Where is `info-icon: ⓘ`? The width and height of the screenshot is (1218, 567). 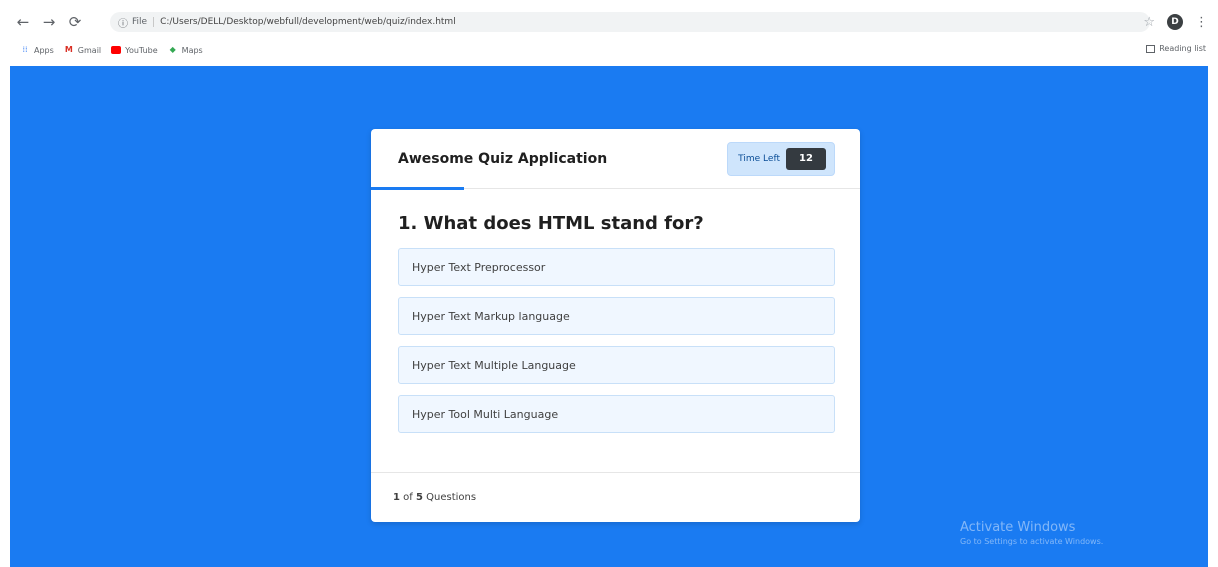
info-icon: ⓘ is located at coordinates (123, 22).